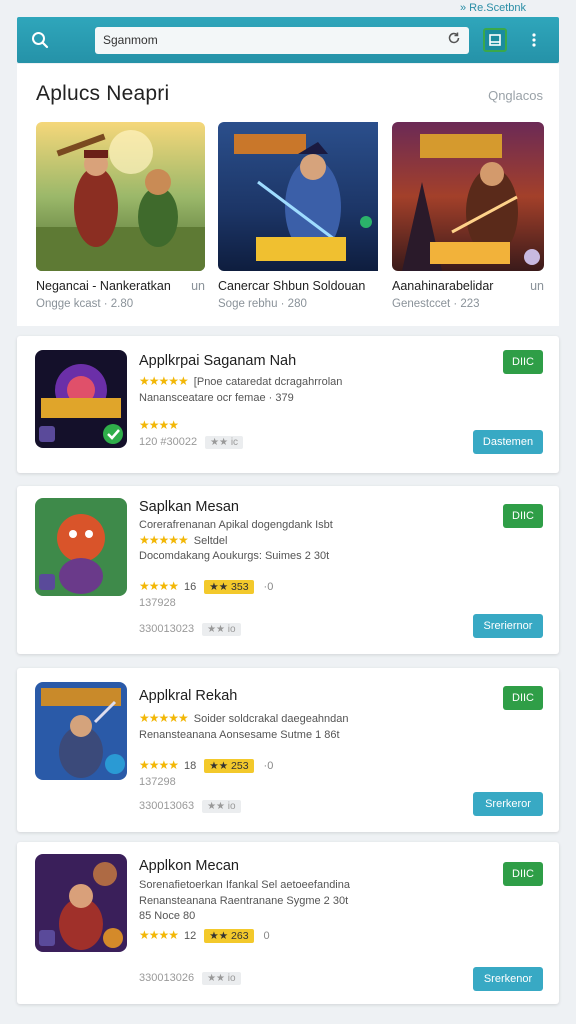 The image size is (576, 1024). I want to click on featured-card: Canercar Shbun Soldouan Soge rebhu · 280, so click(302, 216).